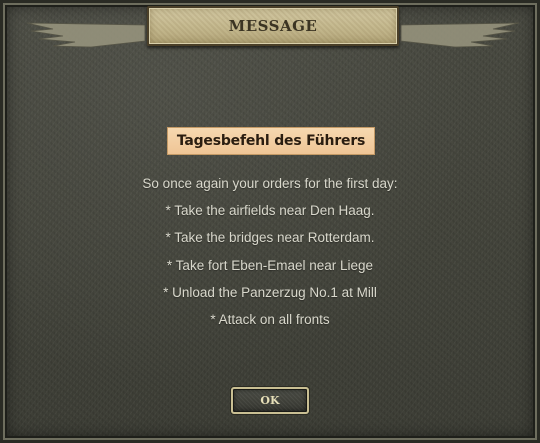 The height and width of the screenshot is (443, 540). I want to click on title-plate: MESSAGE, so click(273, 26).